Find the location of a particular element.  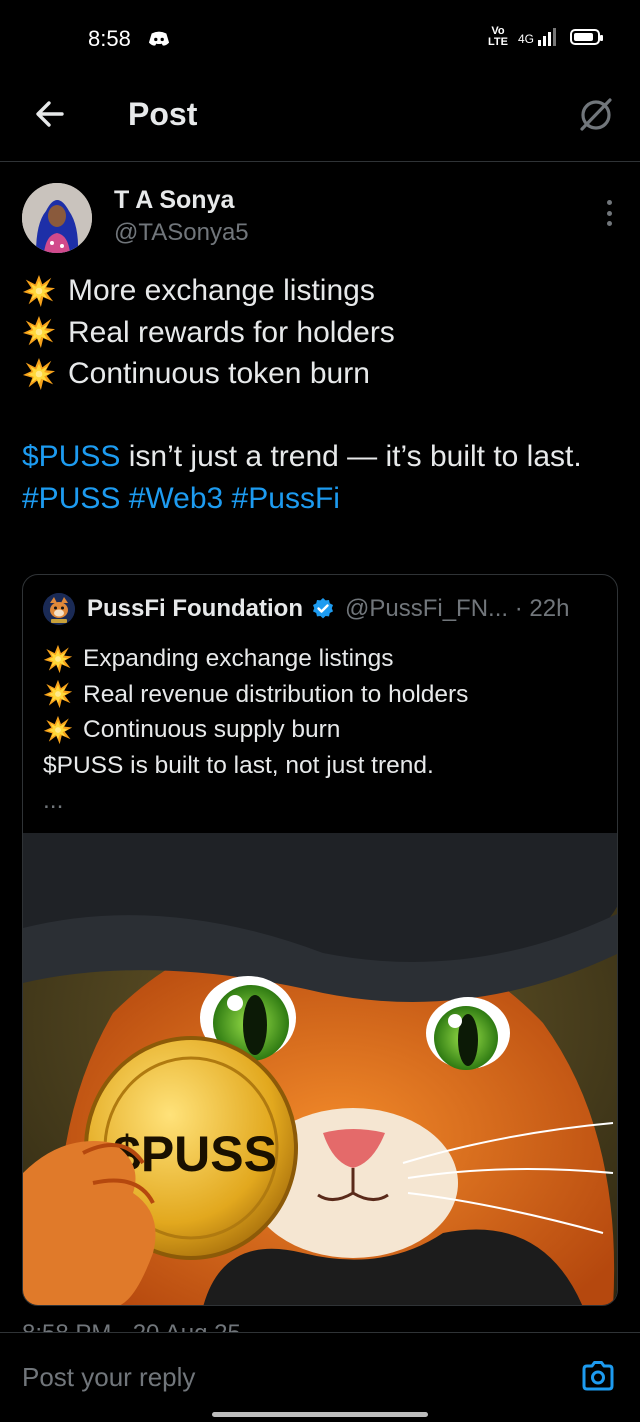

reply-divider is located at coordinates (320, 1332).